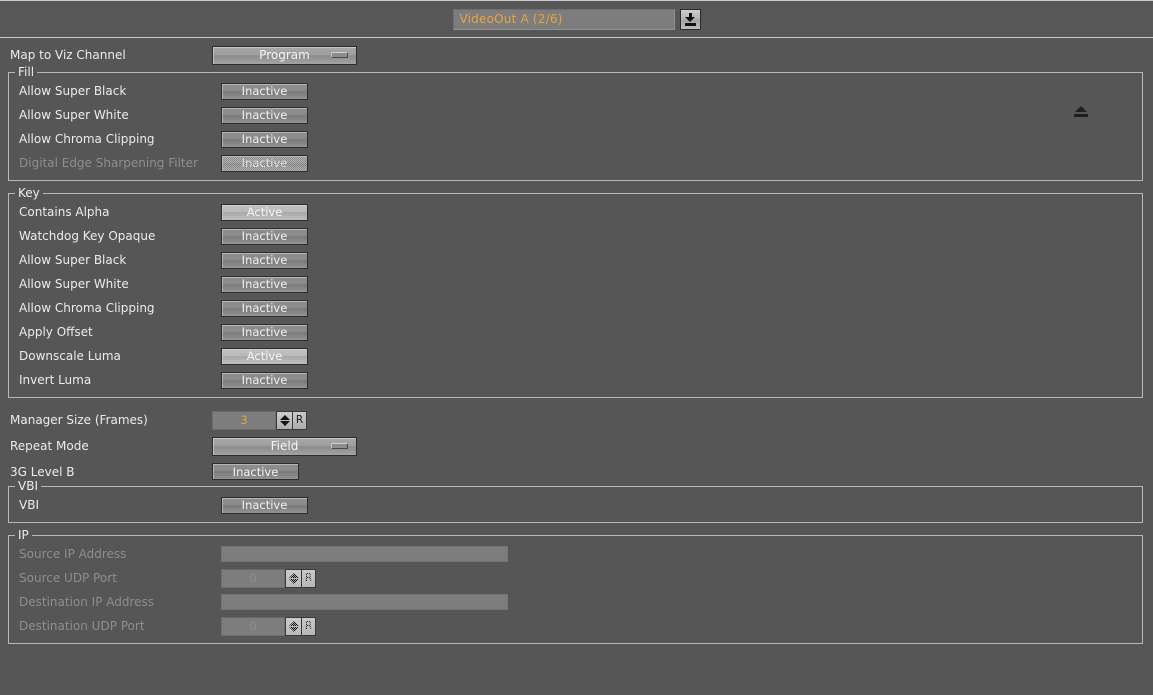  Describe the element at coordinates (575, 554) in the screenshot. I see `row-source-ip-address: Source IP Address` at that location.